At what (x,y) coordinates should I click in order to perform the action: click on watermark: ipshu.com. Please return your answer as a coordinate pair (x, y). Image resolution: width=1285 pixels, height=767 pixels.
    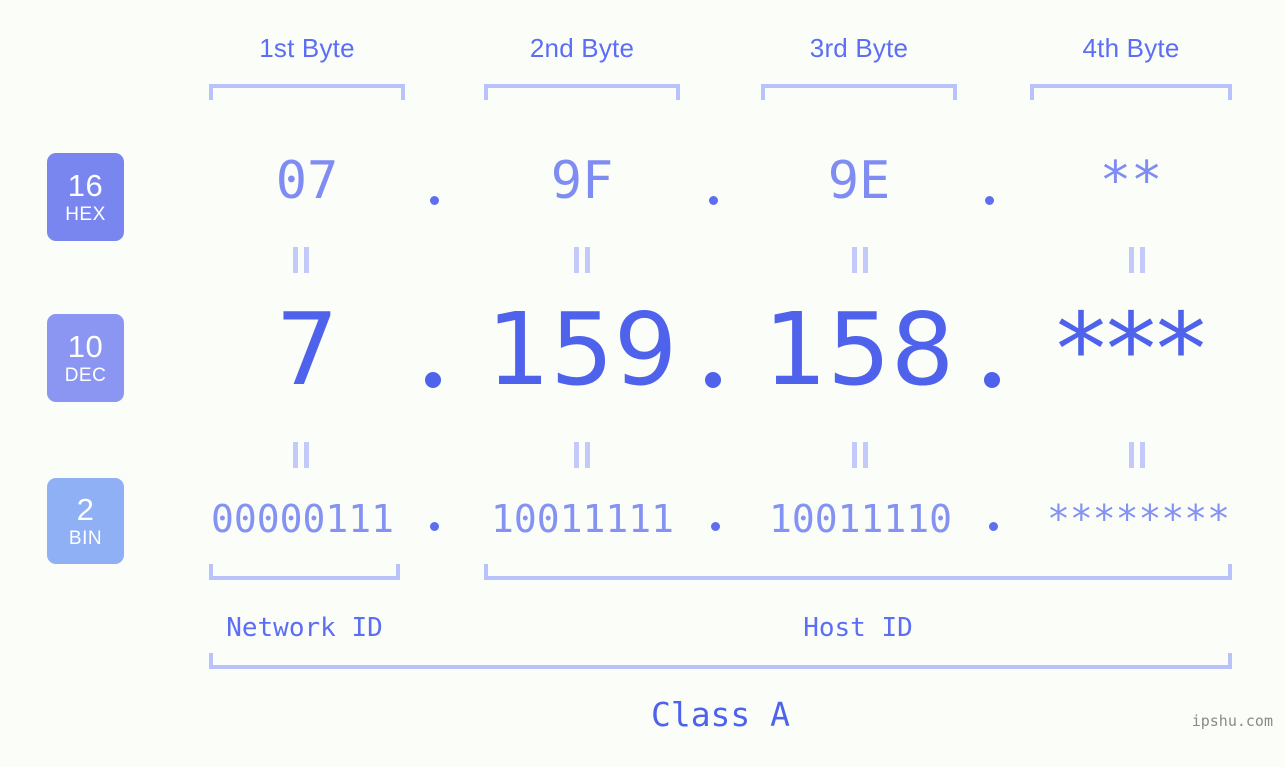
    Looking at the image, I should click on (1232, 721).